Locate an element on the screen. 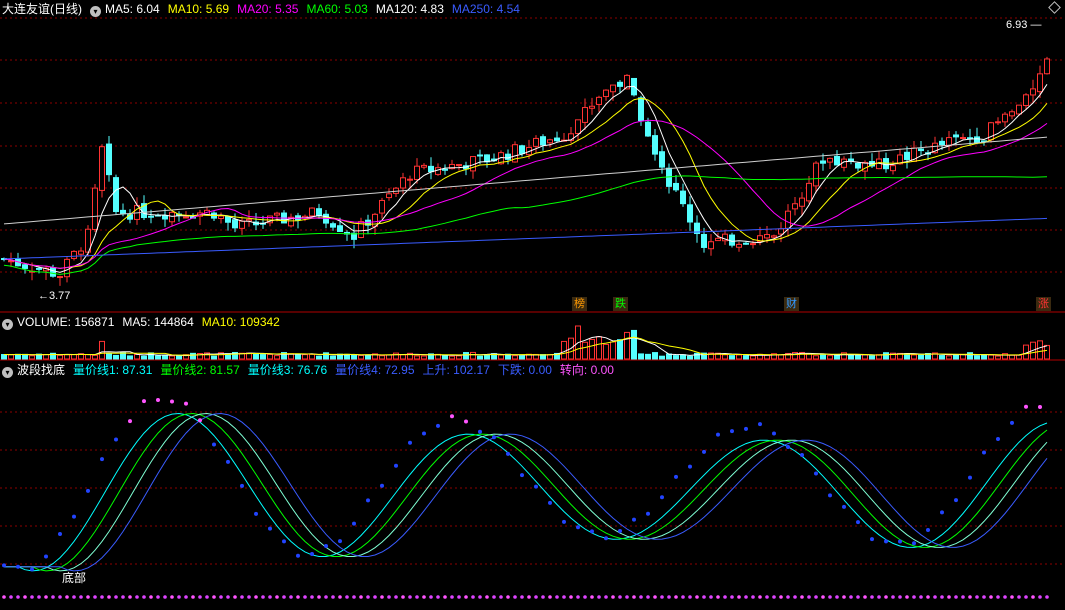 This screenshot has height=610, width=1065. indicator-collapse-icon: ▾ is located at coordinates (7, 372).